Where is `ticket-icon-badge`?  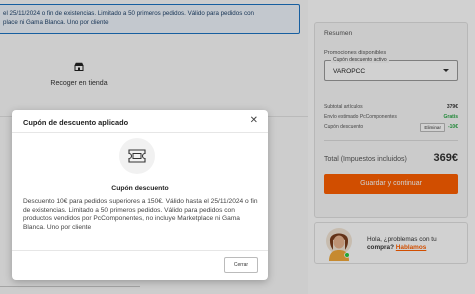 ticket-icon-badge is located at coordinates (137, 156).